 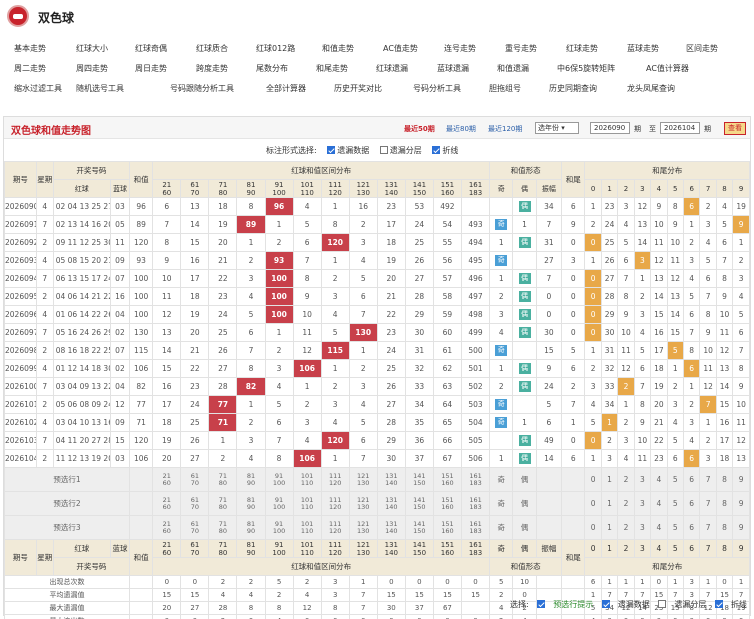 I want to click on omit-cell: 57, so click(x=447, y=278).